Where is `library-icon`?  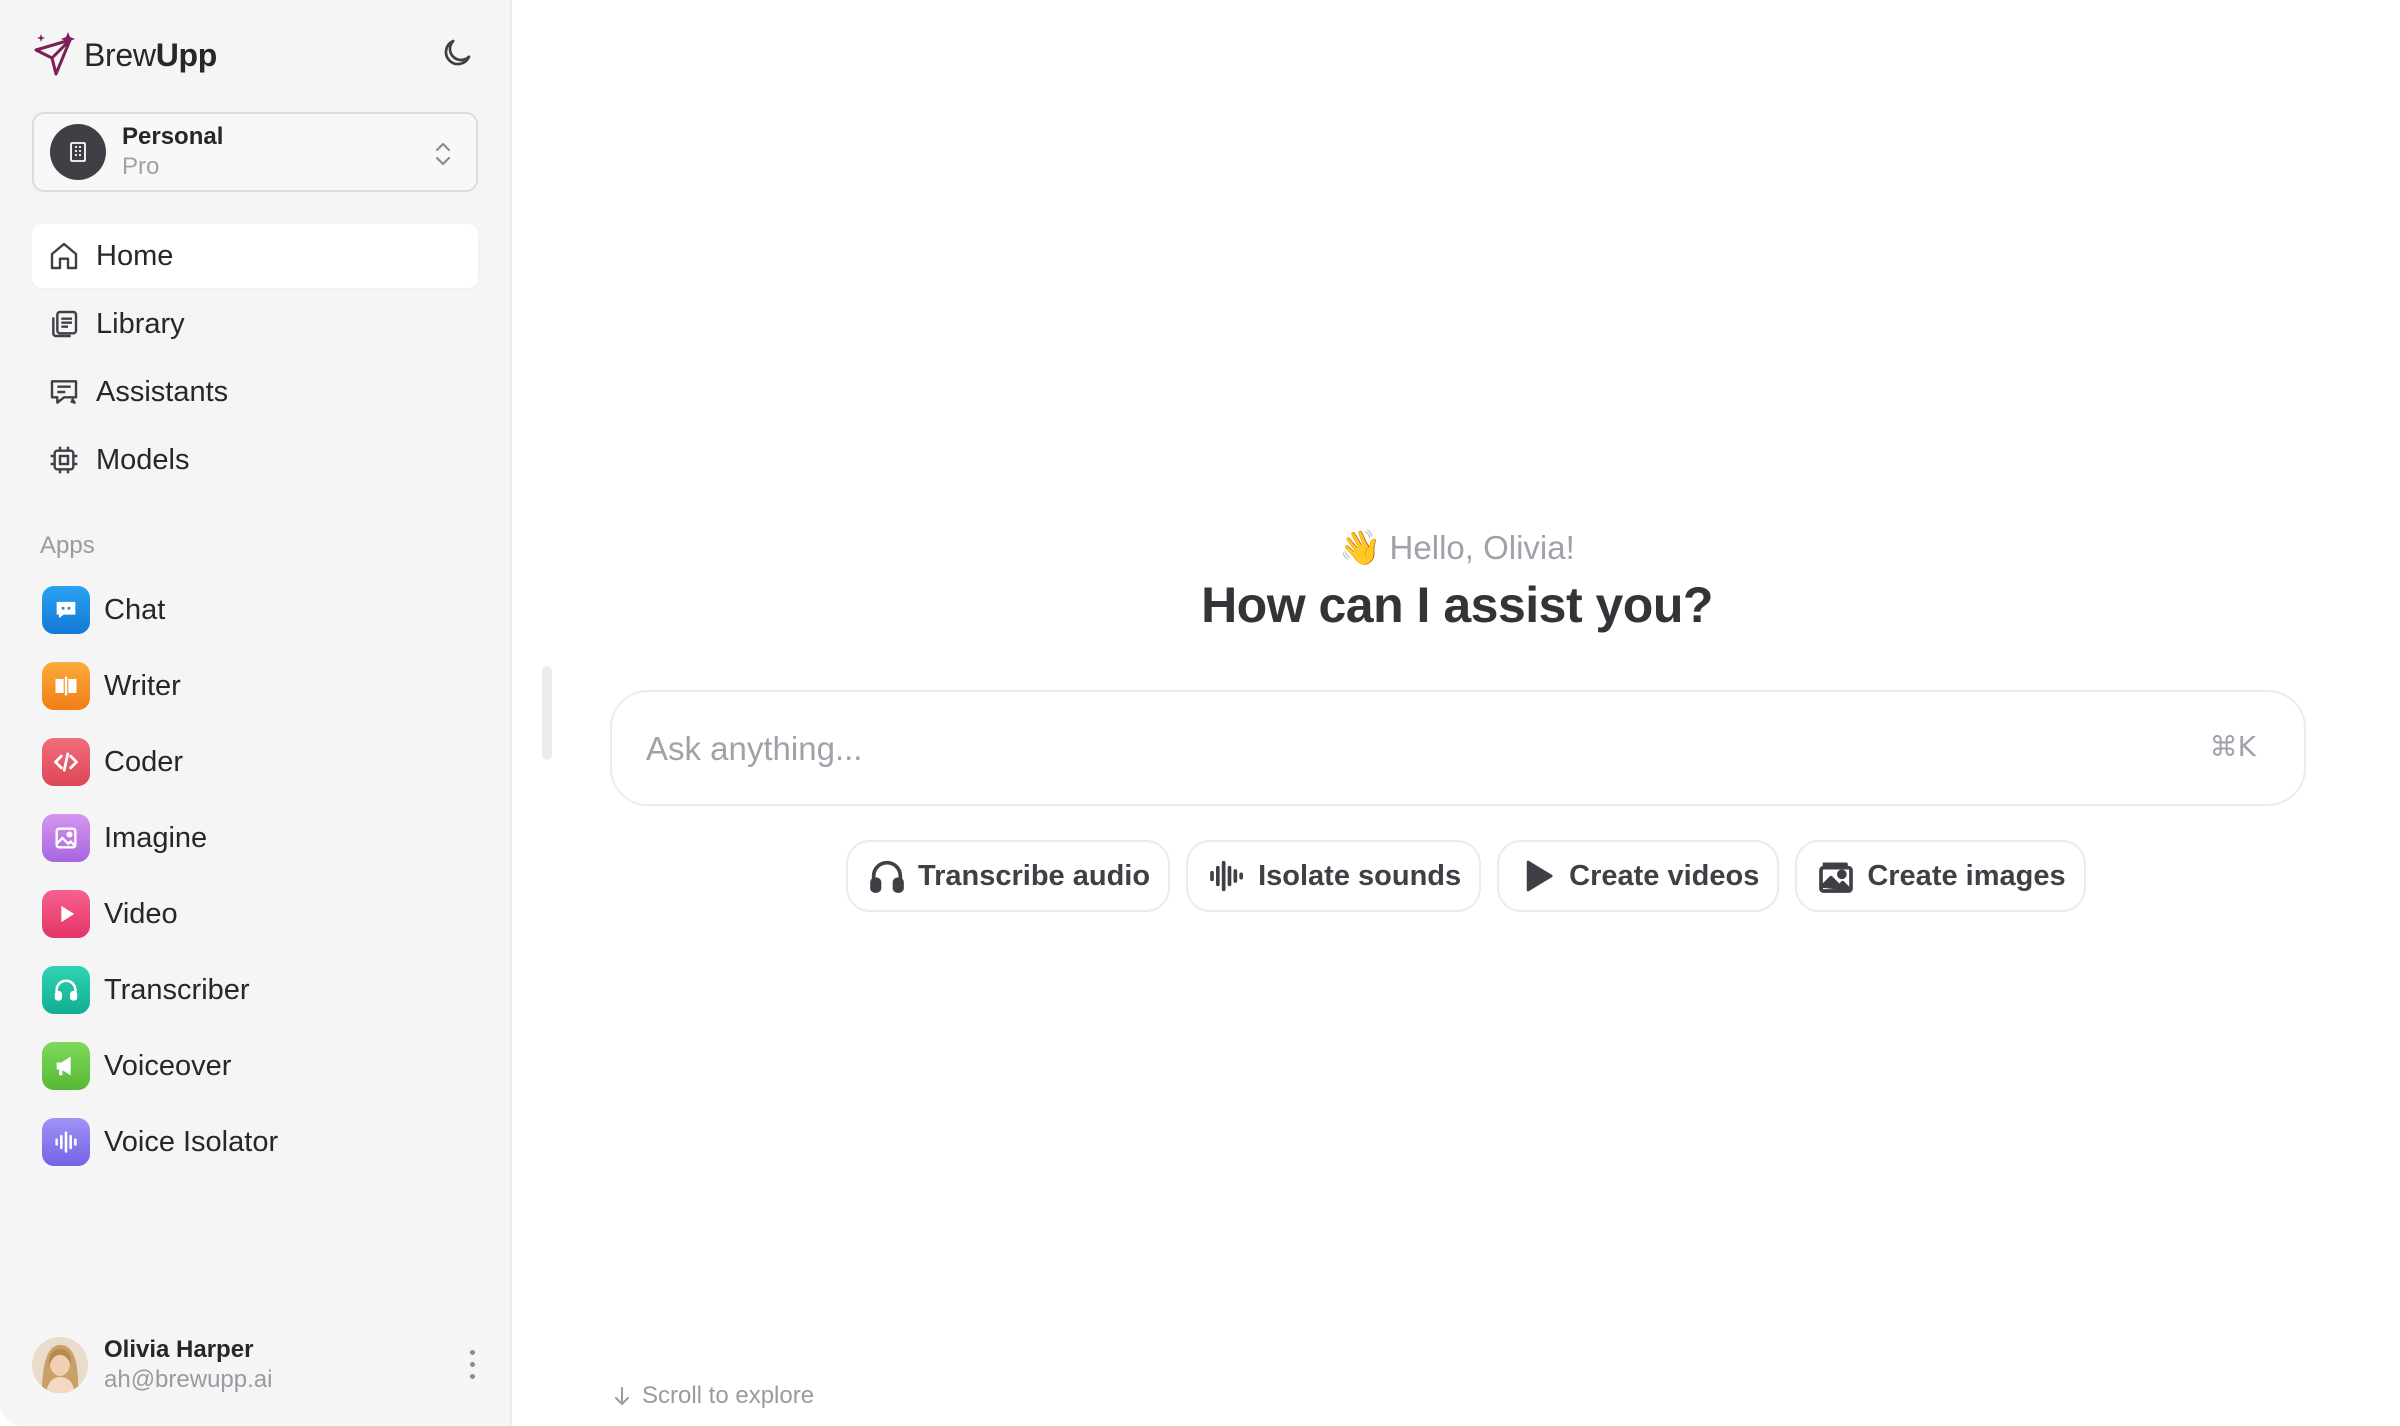 library-icon is located at coordinates (64, 324).